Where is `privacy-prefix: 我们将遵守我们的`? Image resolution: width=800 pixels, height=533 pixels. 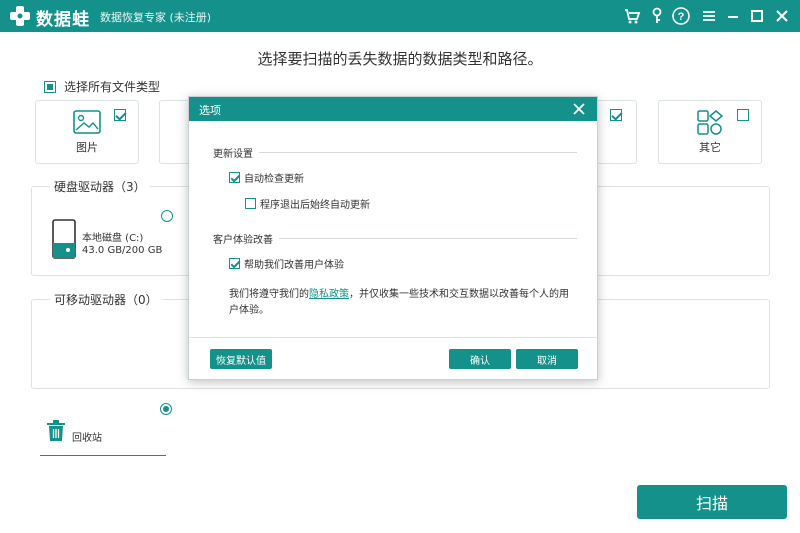
privacy-prefix: 我们将遵守我们的 is located at coordinates (269, 294).